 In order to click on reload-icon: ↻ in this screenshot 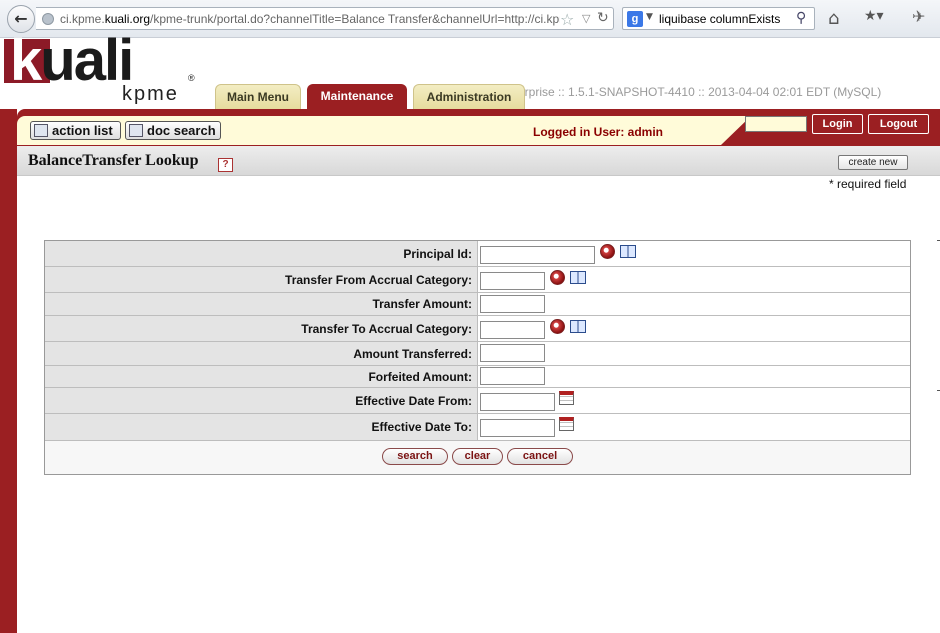, I will do `click(603, 18)`.